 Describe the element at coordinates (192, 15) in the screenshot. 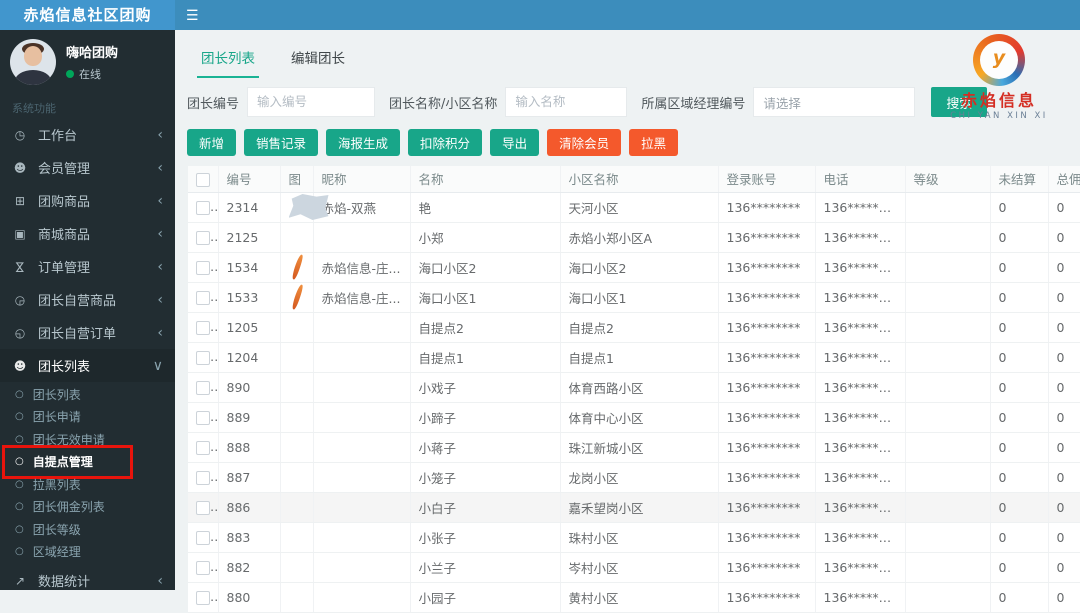

I see `menu-toggle-button: ☰` at that location.